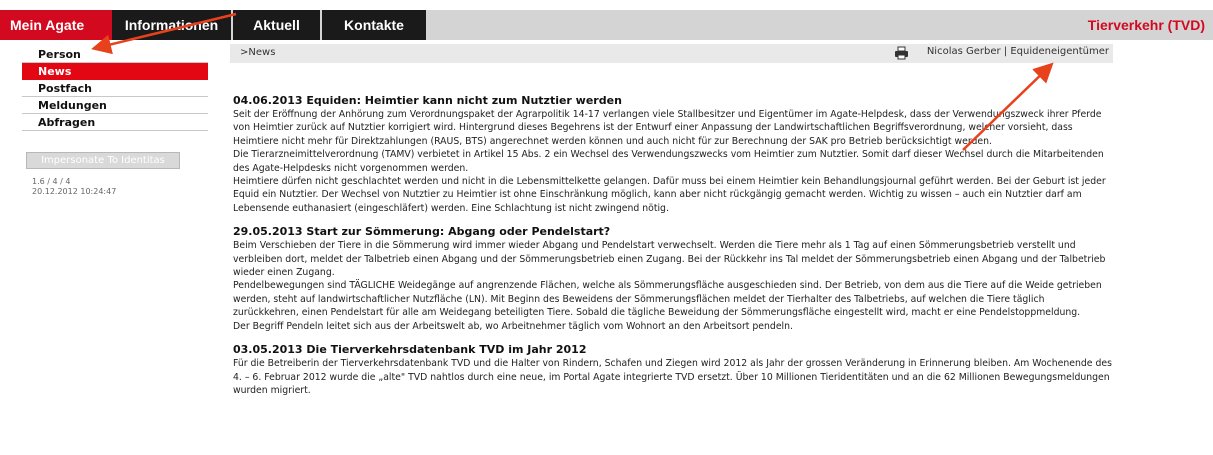  Describe the element at coordinates (115, 105) in the screenshot. I see `sidebar-item-meldungen: Meldungen` at that location.